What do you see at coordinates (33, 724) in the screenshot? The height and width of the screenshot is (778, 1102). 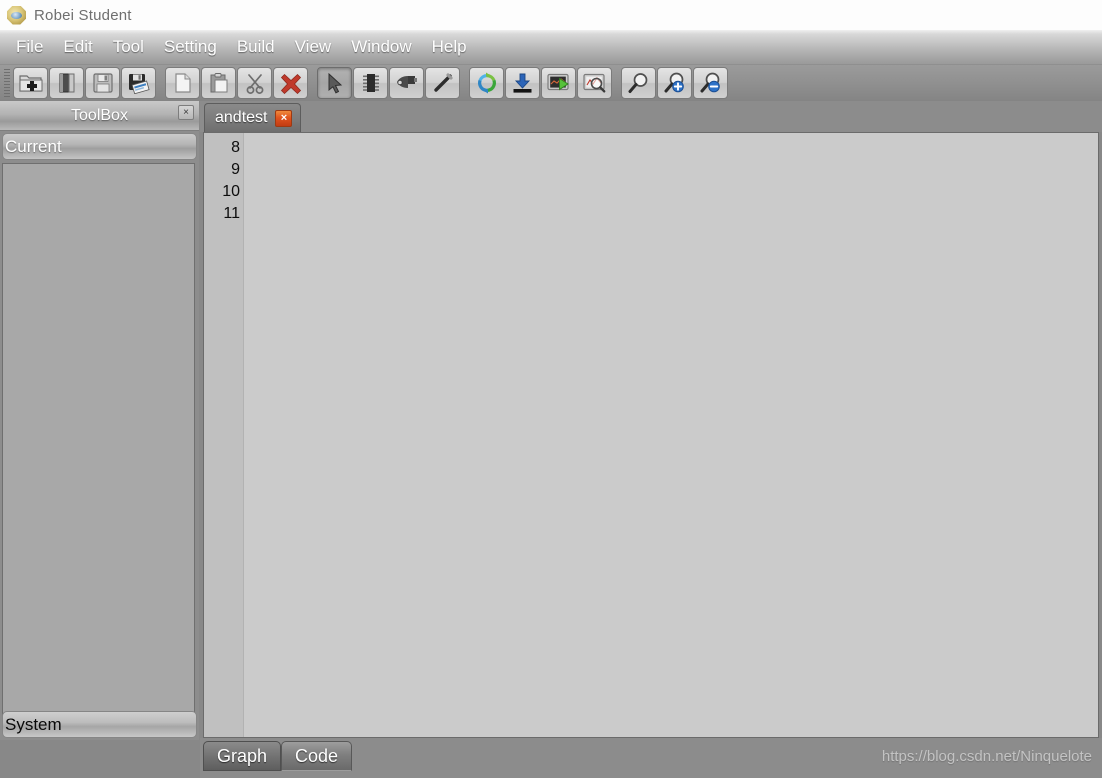 I see `toolbox-section-system-label: System` at bounding box center [33, 724].